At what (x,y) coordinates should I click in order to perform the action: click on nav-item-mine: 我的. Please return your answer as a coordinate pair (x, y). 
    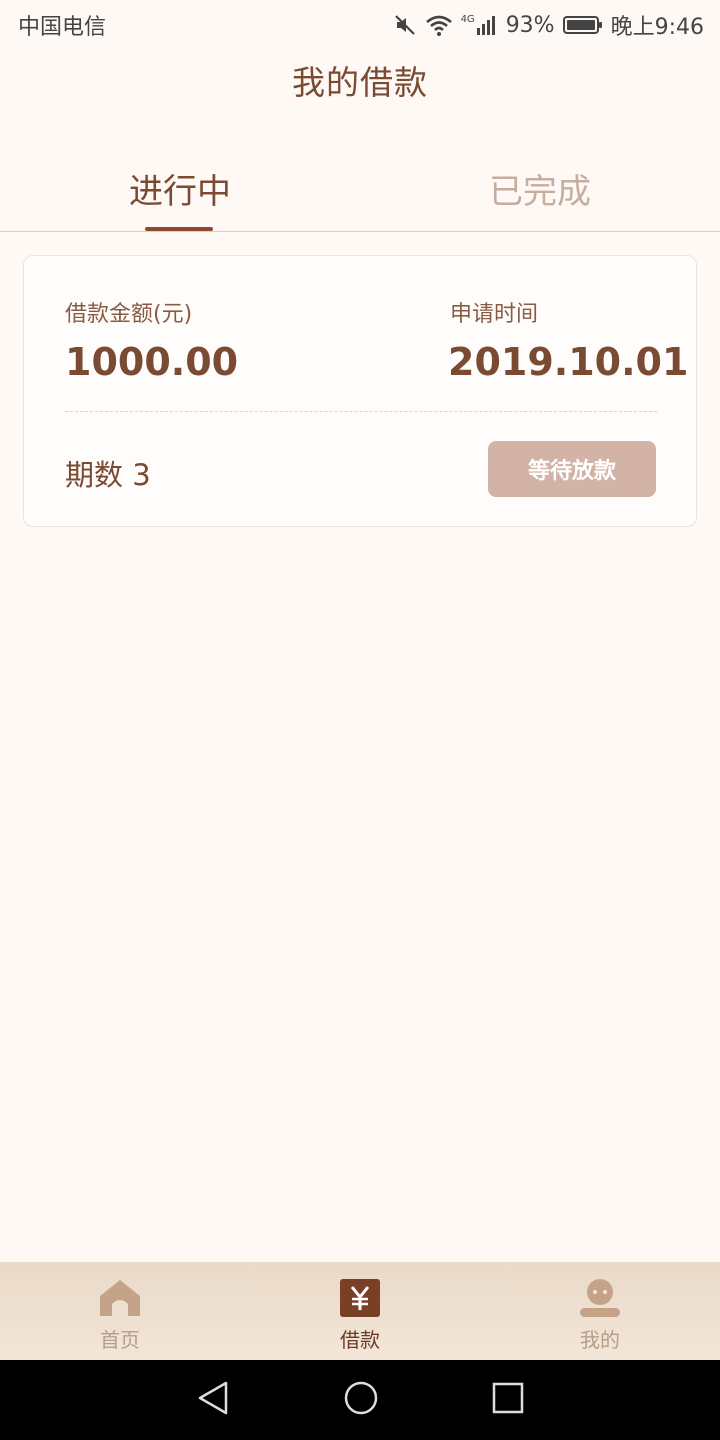
    Looking at the image, I should click on (600, 1311).